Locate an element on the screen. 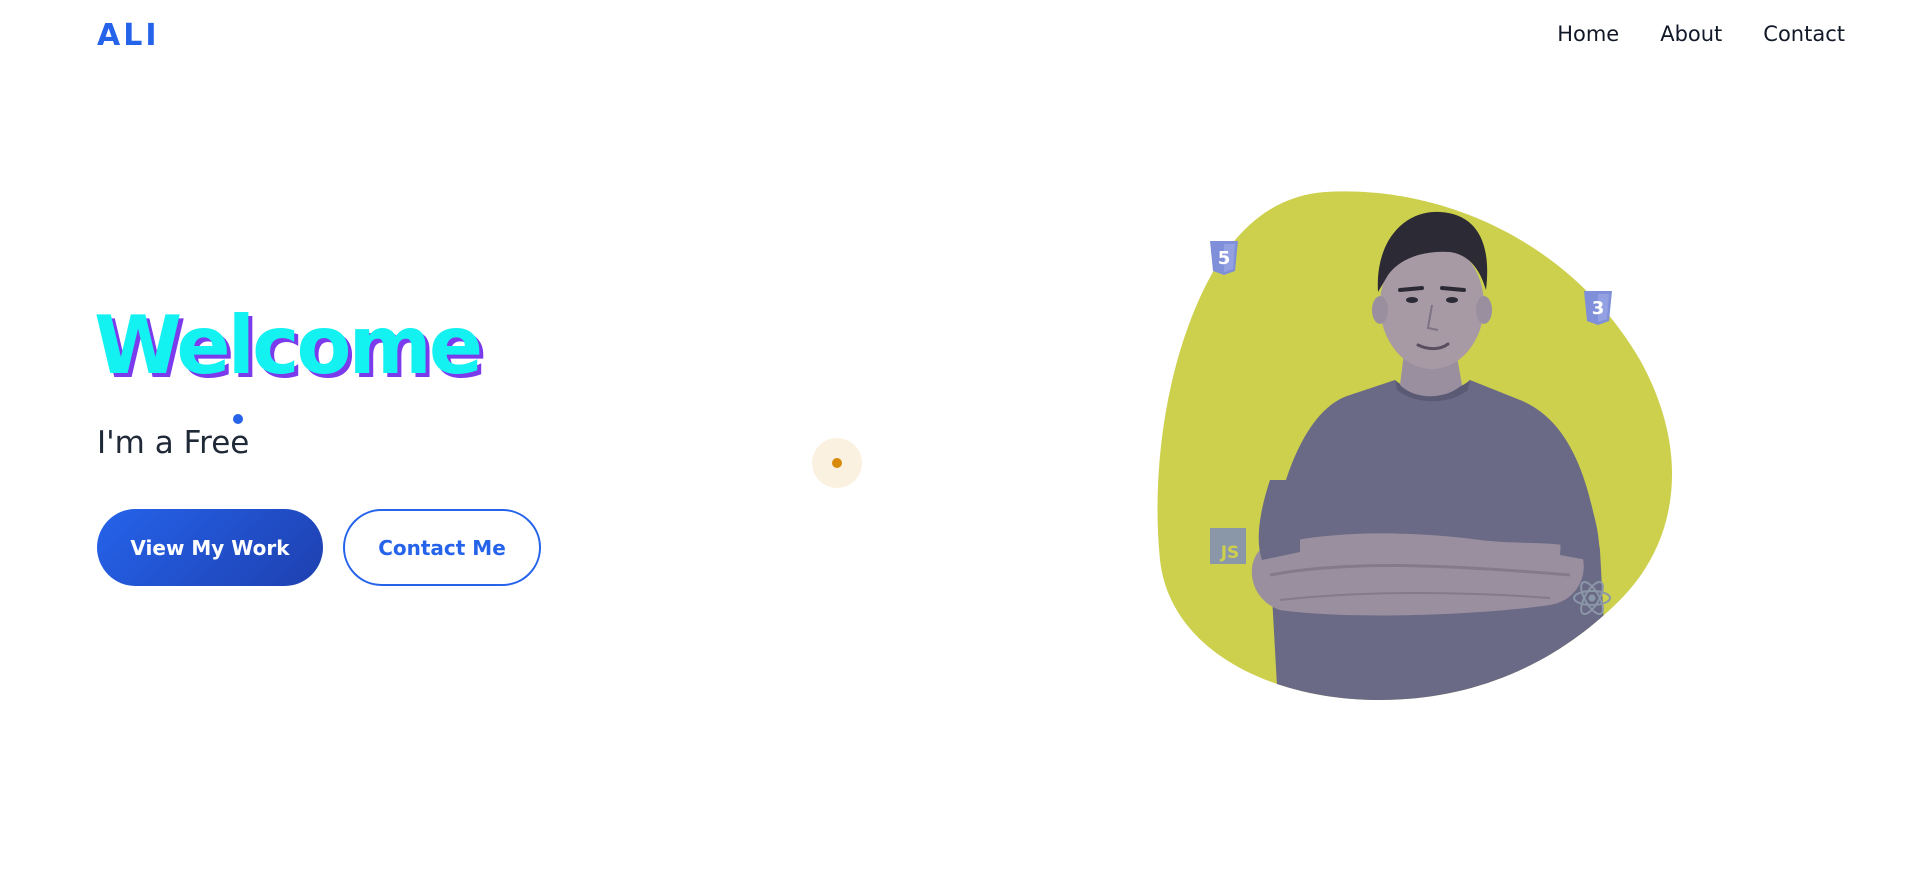 This screenshot has height=889, width=1920. hero-tagline: I'm a Free is located at coordinates (173, 443).